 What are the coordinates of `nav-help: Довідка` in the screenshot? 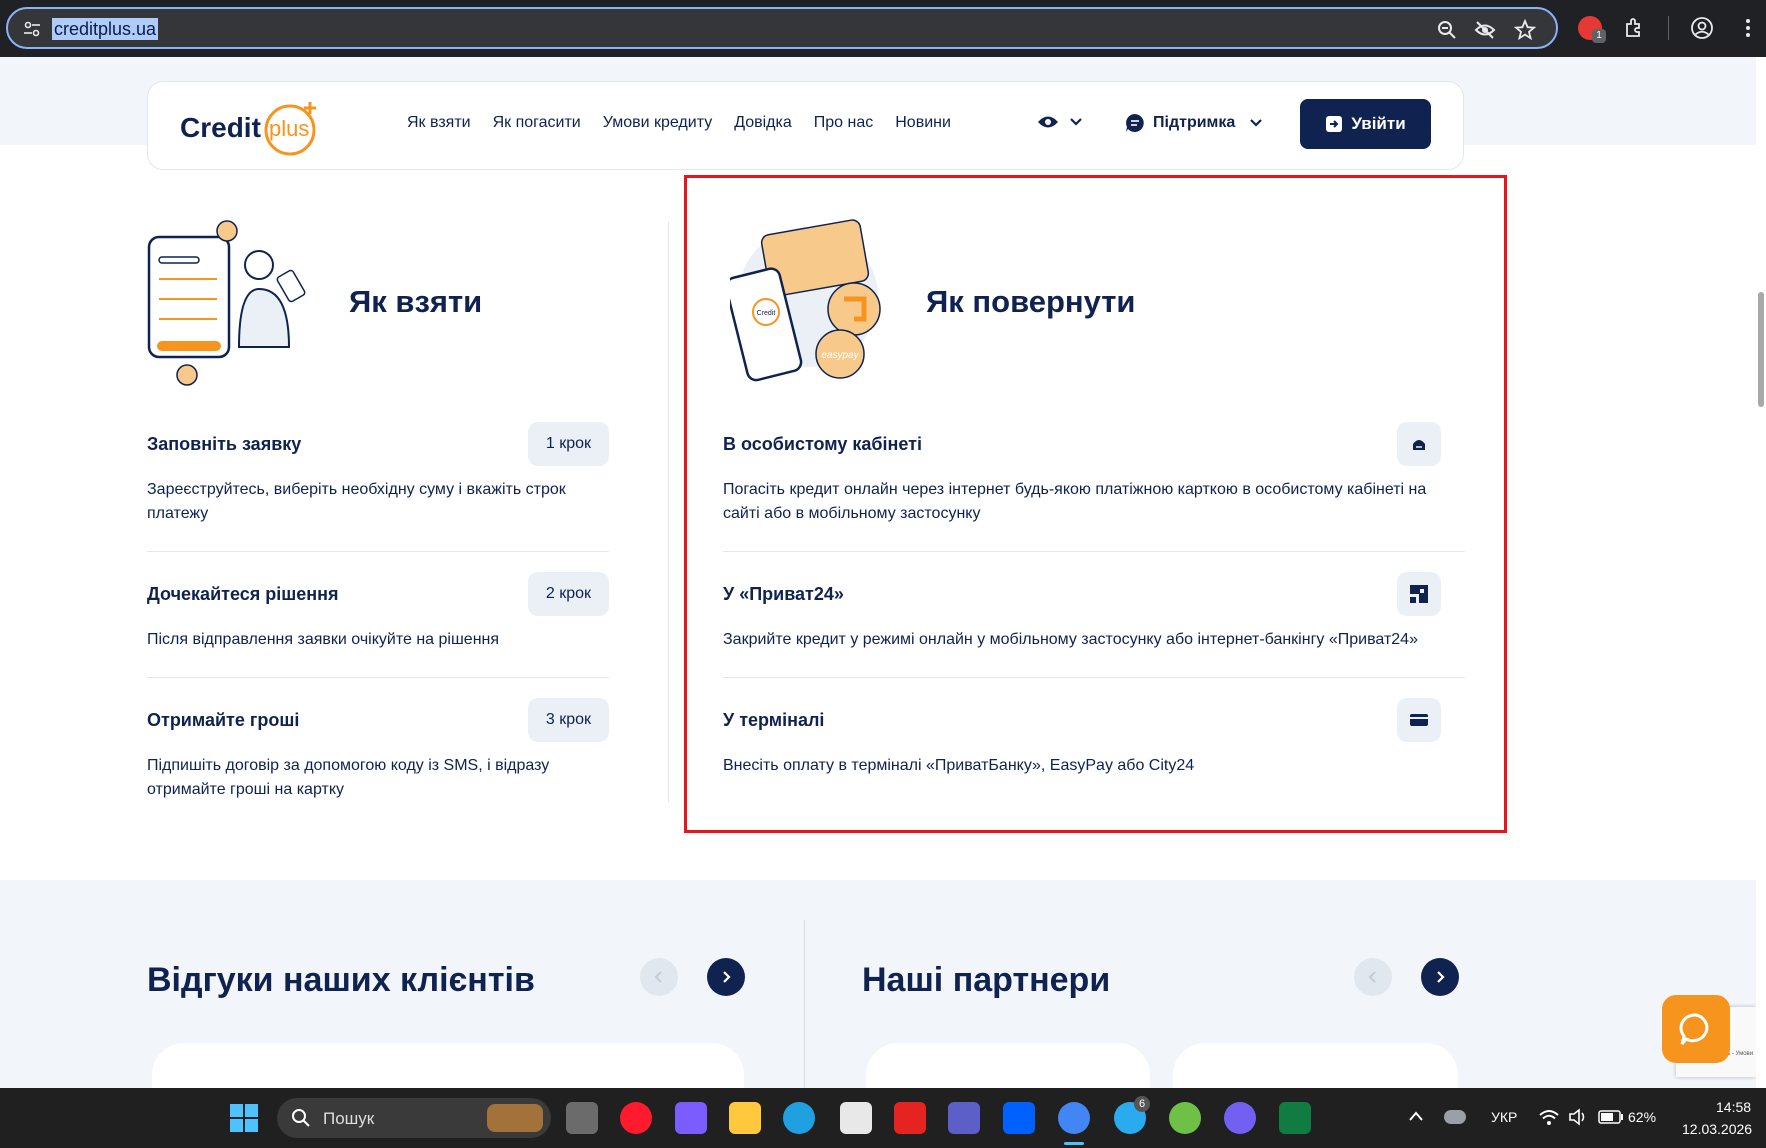 It's located at (763, 123).